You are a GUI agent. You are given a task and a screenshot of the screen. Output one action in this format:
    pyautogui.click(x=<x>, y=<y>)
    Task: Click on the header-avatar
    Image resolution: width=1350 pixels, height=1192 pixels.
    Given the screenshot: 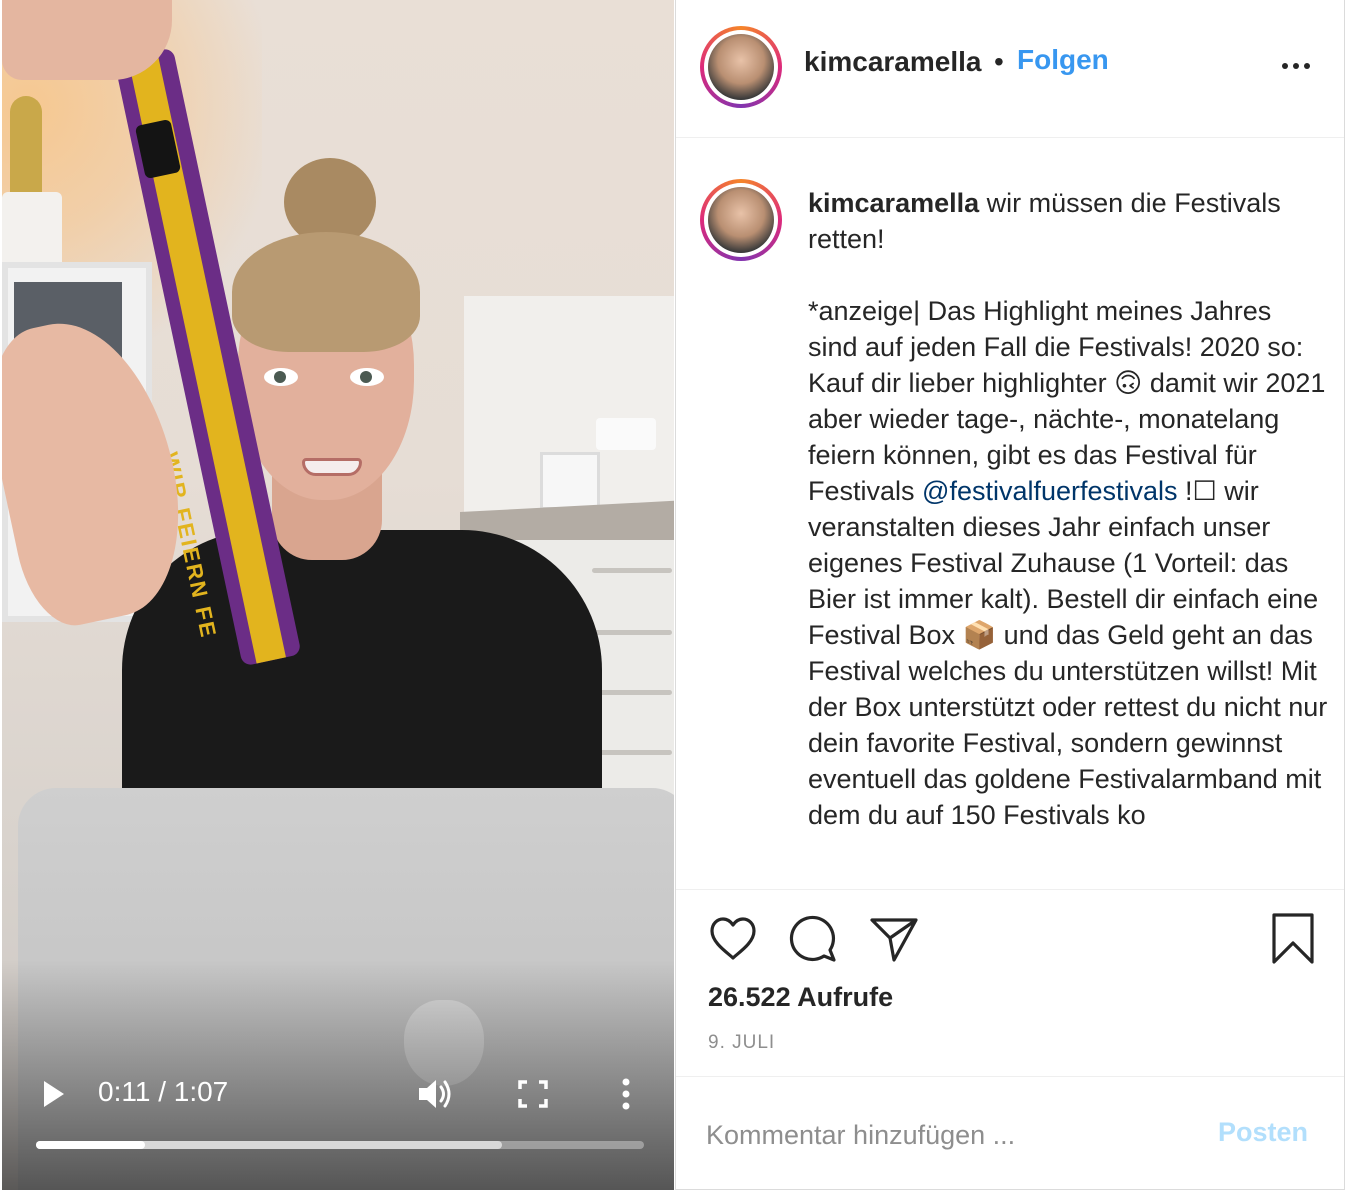 What is the action you would take?
    pyautogui.click(x=741, y=67)
    